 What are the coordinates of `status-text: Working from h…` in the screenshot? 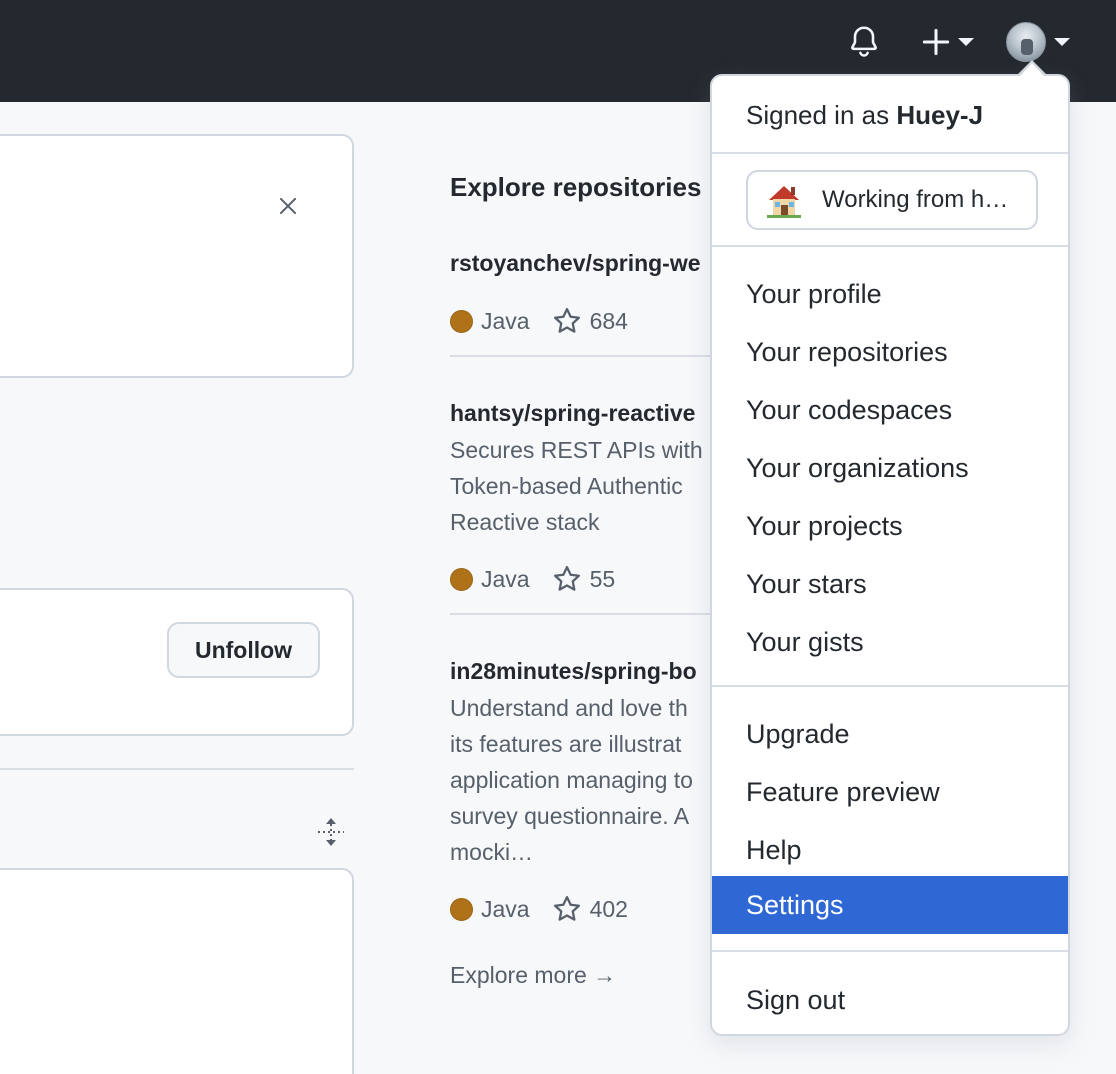 It's located at (915, 199).